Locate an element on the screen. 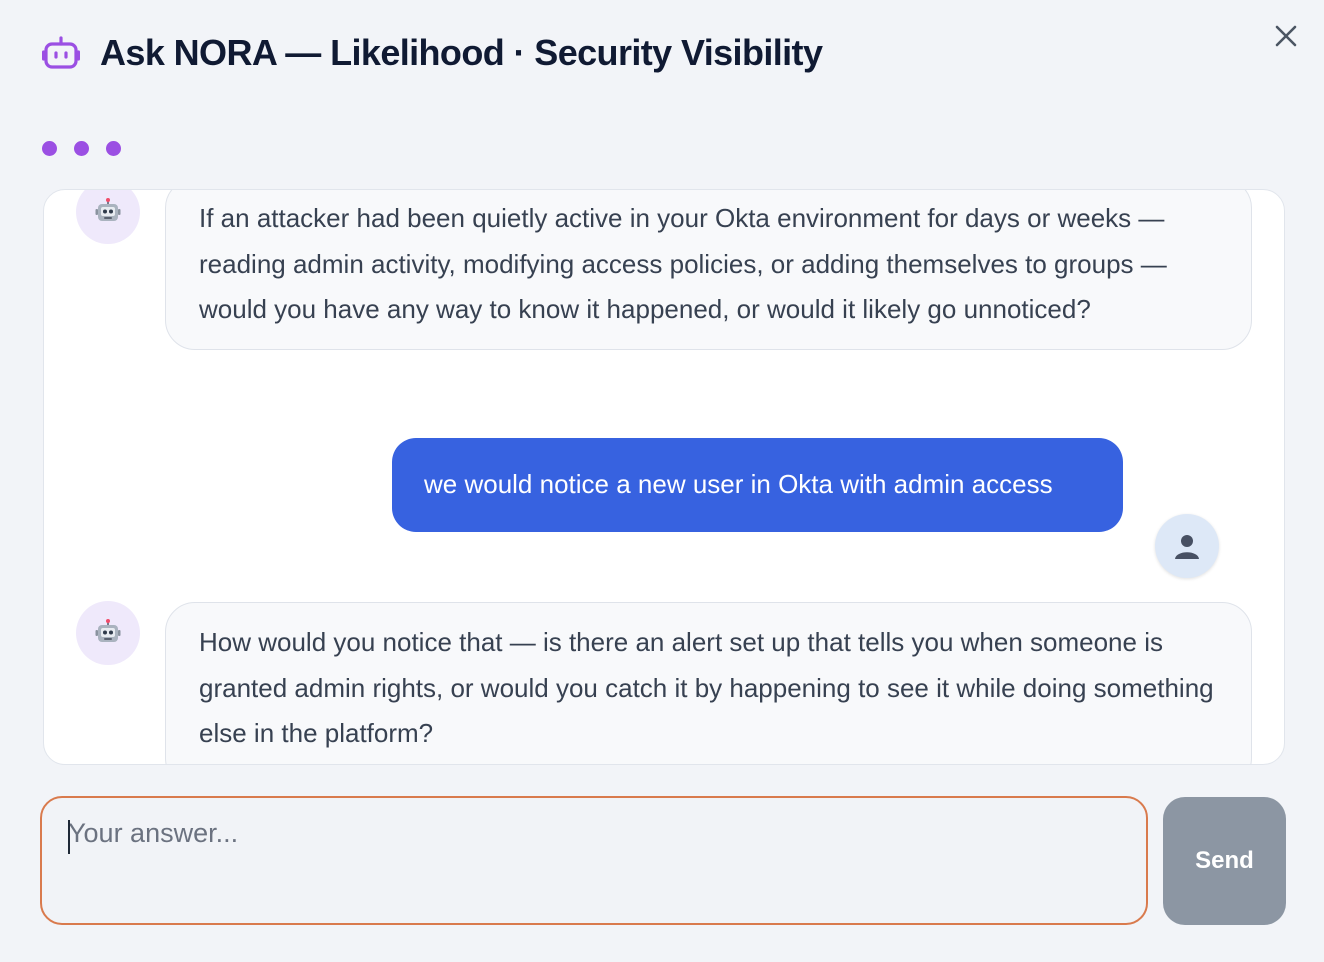 Image resolution: width=1324 pixels, height=962 pixels. user-avatar is located at coordinates (1187, 546).